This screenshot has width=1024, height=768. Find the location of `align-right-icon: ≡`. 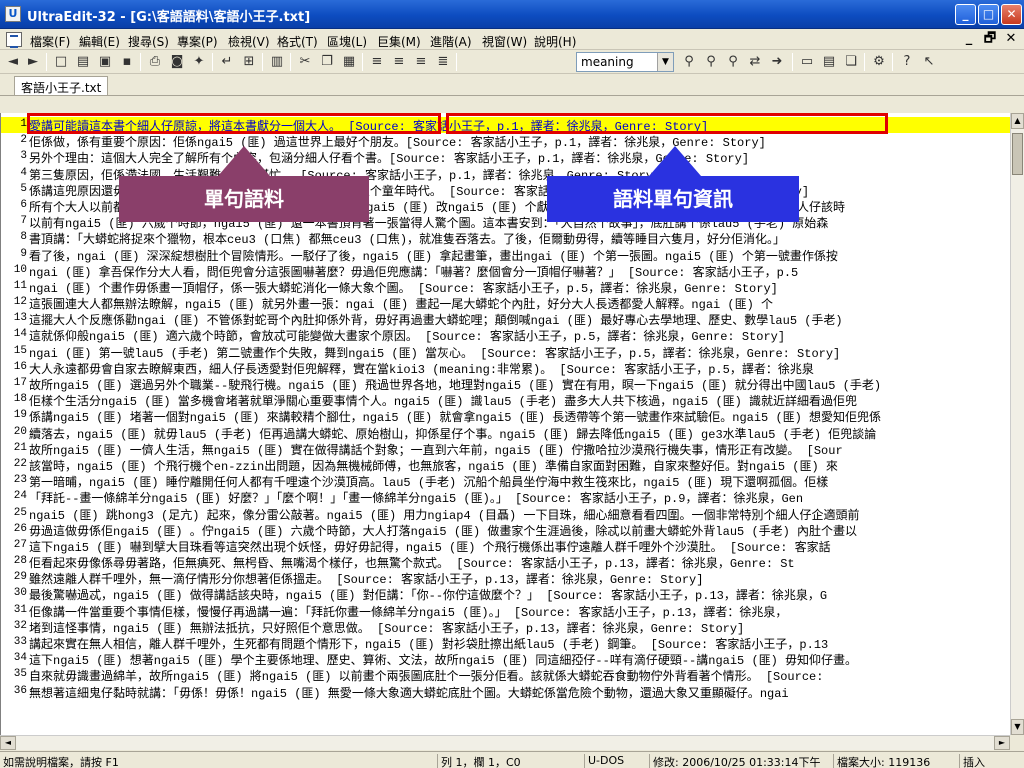

align-right-icon: ≡ is located at coordinates (421, 62).